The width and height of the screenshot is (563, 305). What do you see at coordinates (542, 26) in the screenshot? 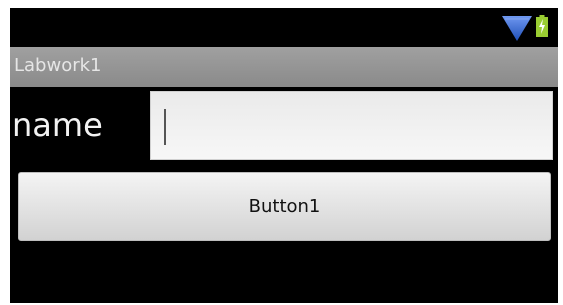
I see `battery-charging-icon` at bounding box center [542, 26].